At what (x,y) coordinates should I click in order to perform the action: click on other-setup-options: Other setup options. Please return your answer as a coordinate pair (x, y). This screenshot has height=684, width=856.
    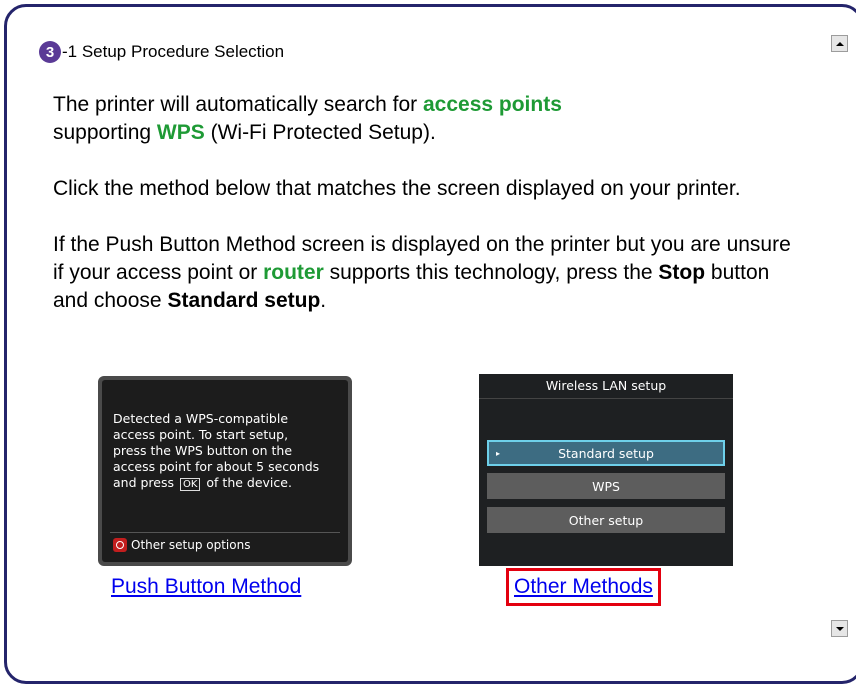
    Looking at the image, I should click on (181, 545).